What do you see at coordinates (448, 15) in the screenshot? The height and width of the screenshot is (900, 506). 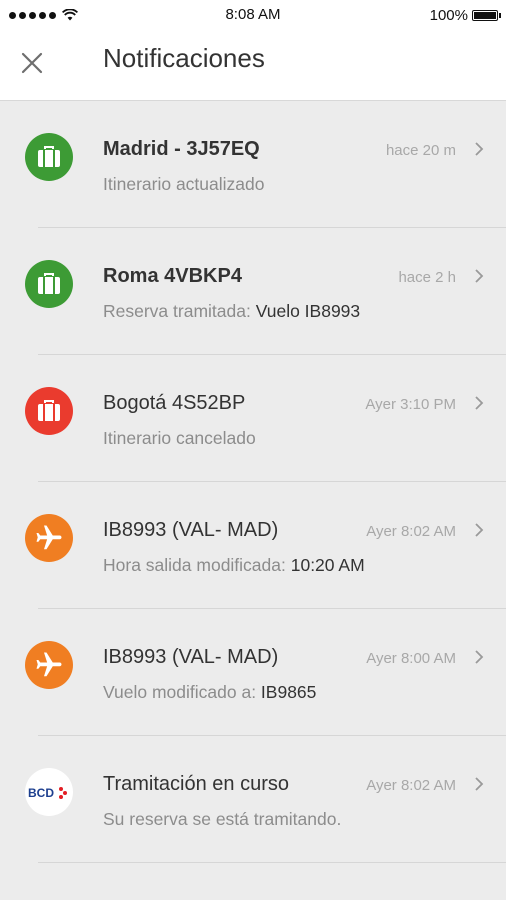 I see `battery-percent: 100%` at bounding box center [448, 15].